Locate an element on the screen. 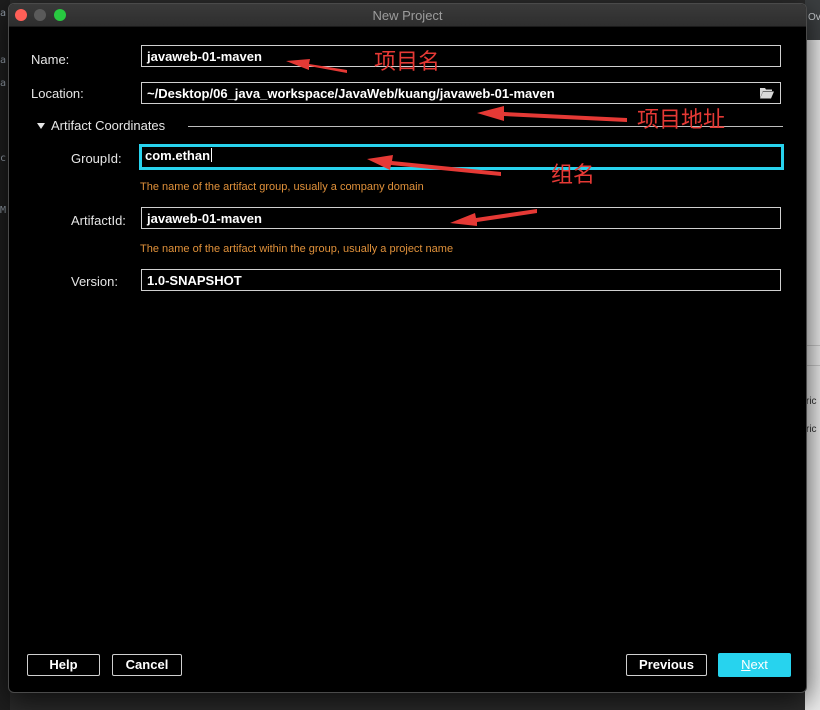  version-field: 1.0-SNAPSHOT is located at coordinates (461, 280).